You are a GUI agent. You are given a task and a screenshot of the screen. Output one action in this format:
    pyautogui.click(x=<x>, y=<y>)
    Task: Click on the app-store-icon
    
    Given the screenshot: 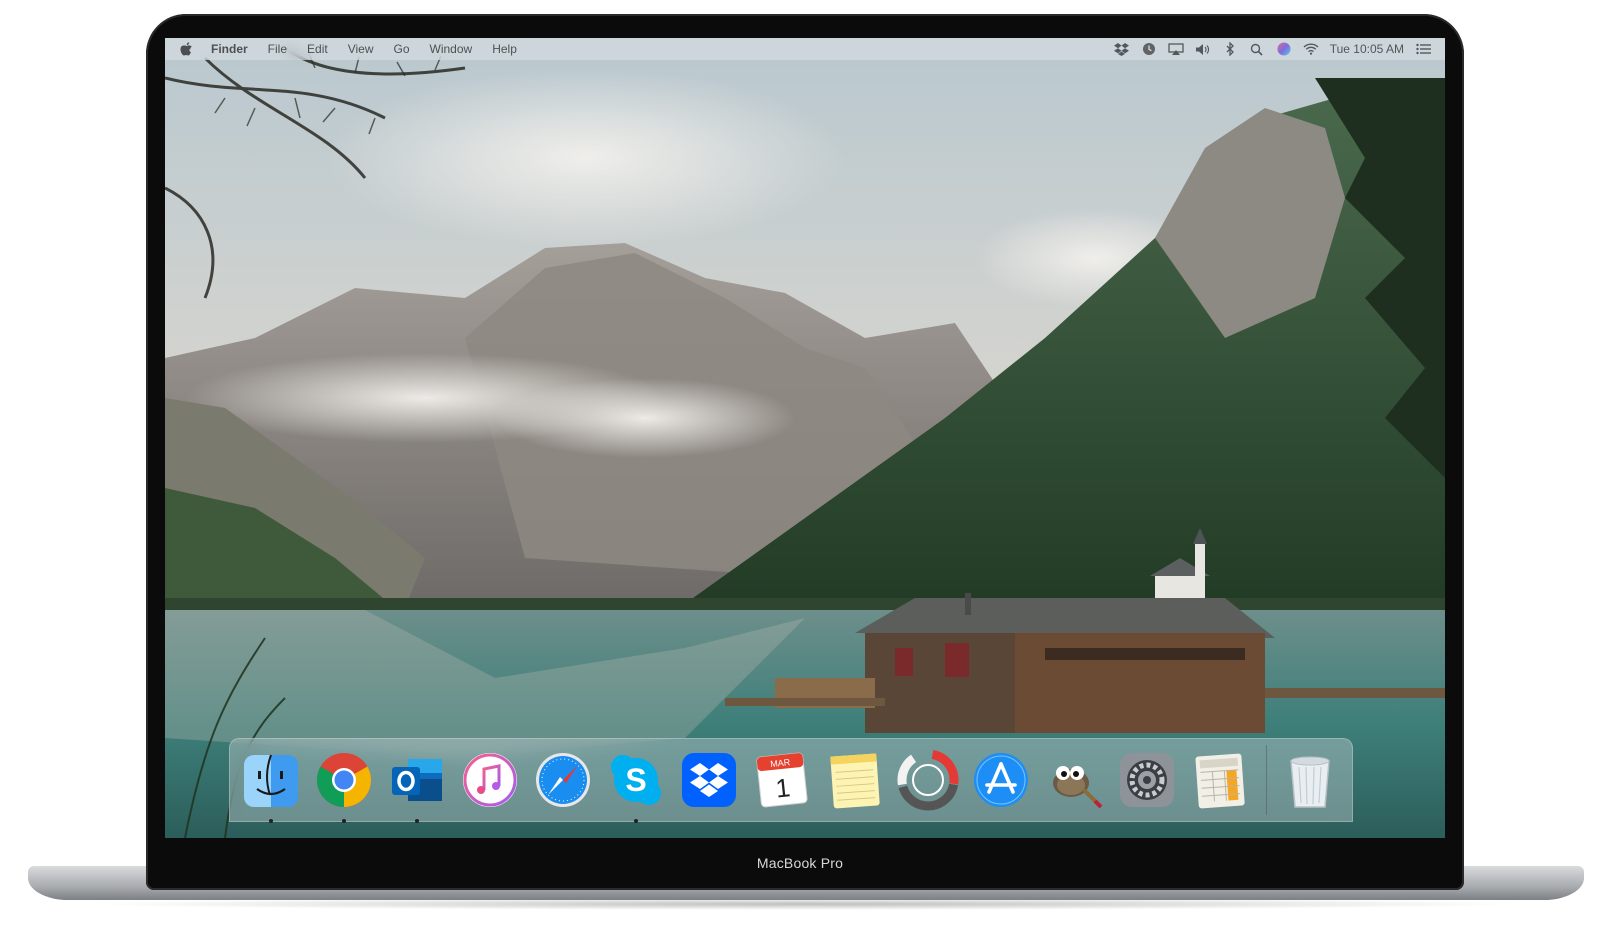 What is the action you would take?
    pyautogui.click(x=1001, y=780)
    